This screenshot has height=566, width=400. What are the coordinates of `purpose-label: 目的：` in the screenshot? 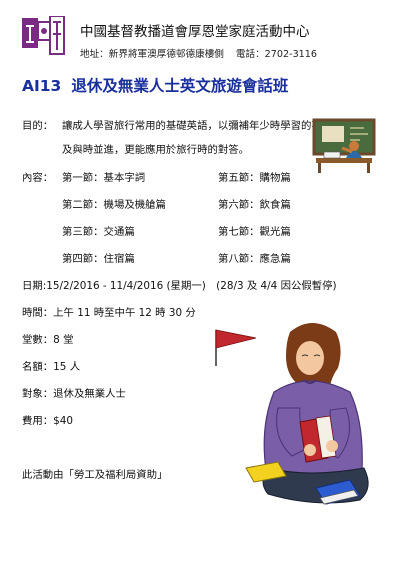 It's located at (38, 126).